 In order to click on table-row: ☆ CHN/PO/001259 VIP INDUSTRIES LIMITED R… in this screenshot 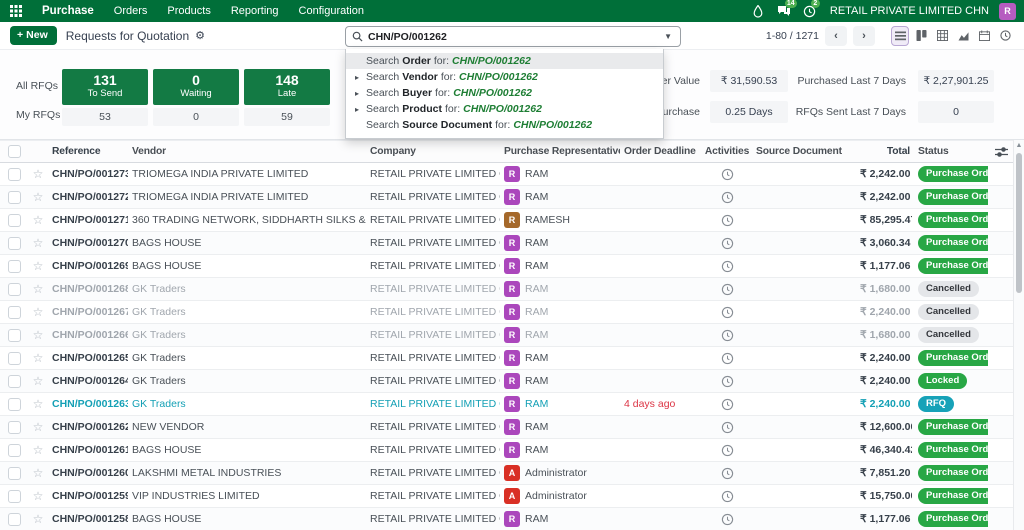, I will do `click(512, 496)`.